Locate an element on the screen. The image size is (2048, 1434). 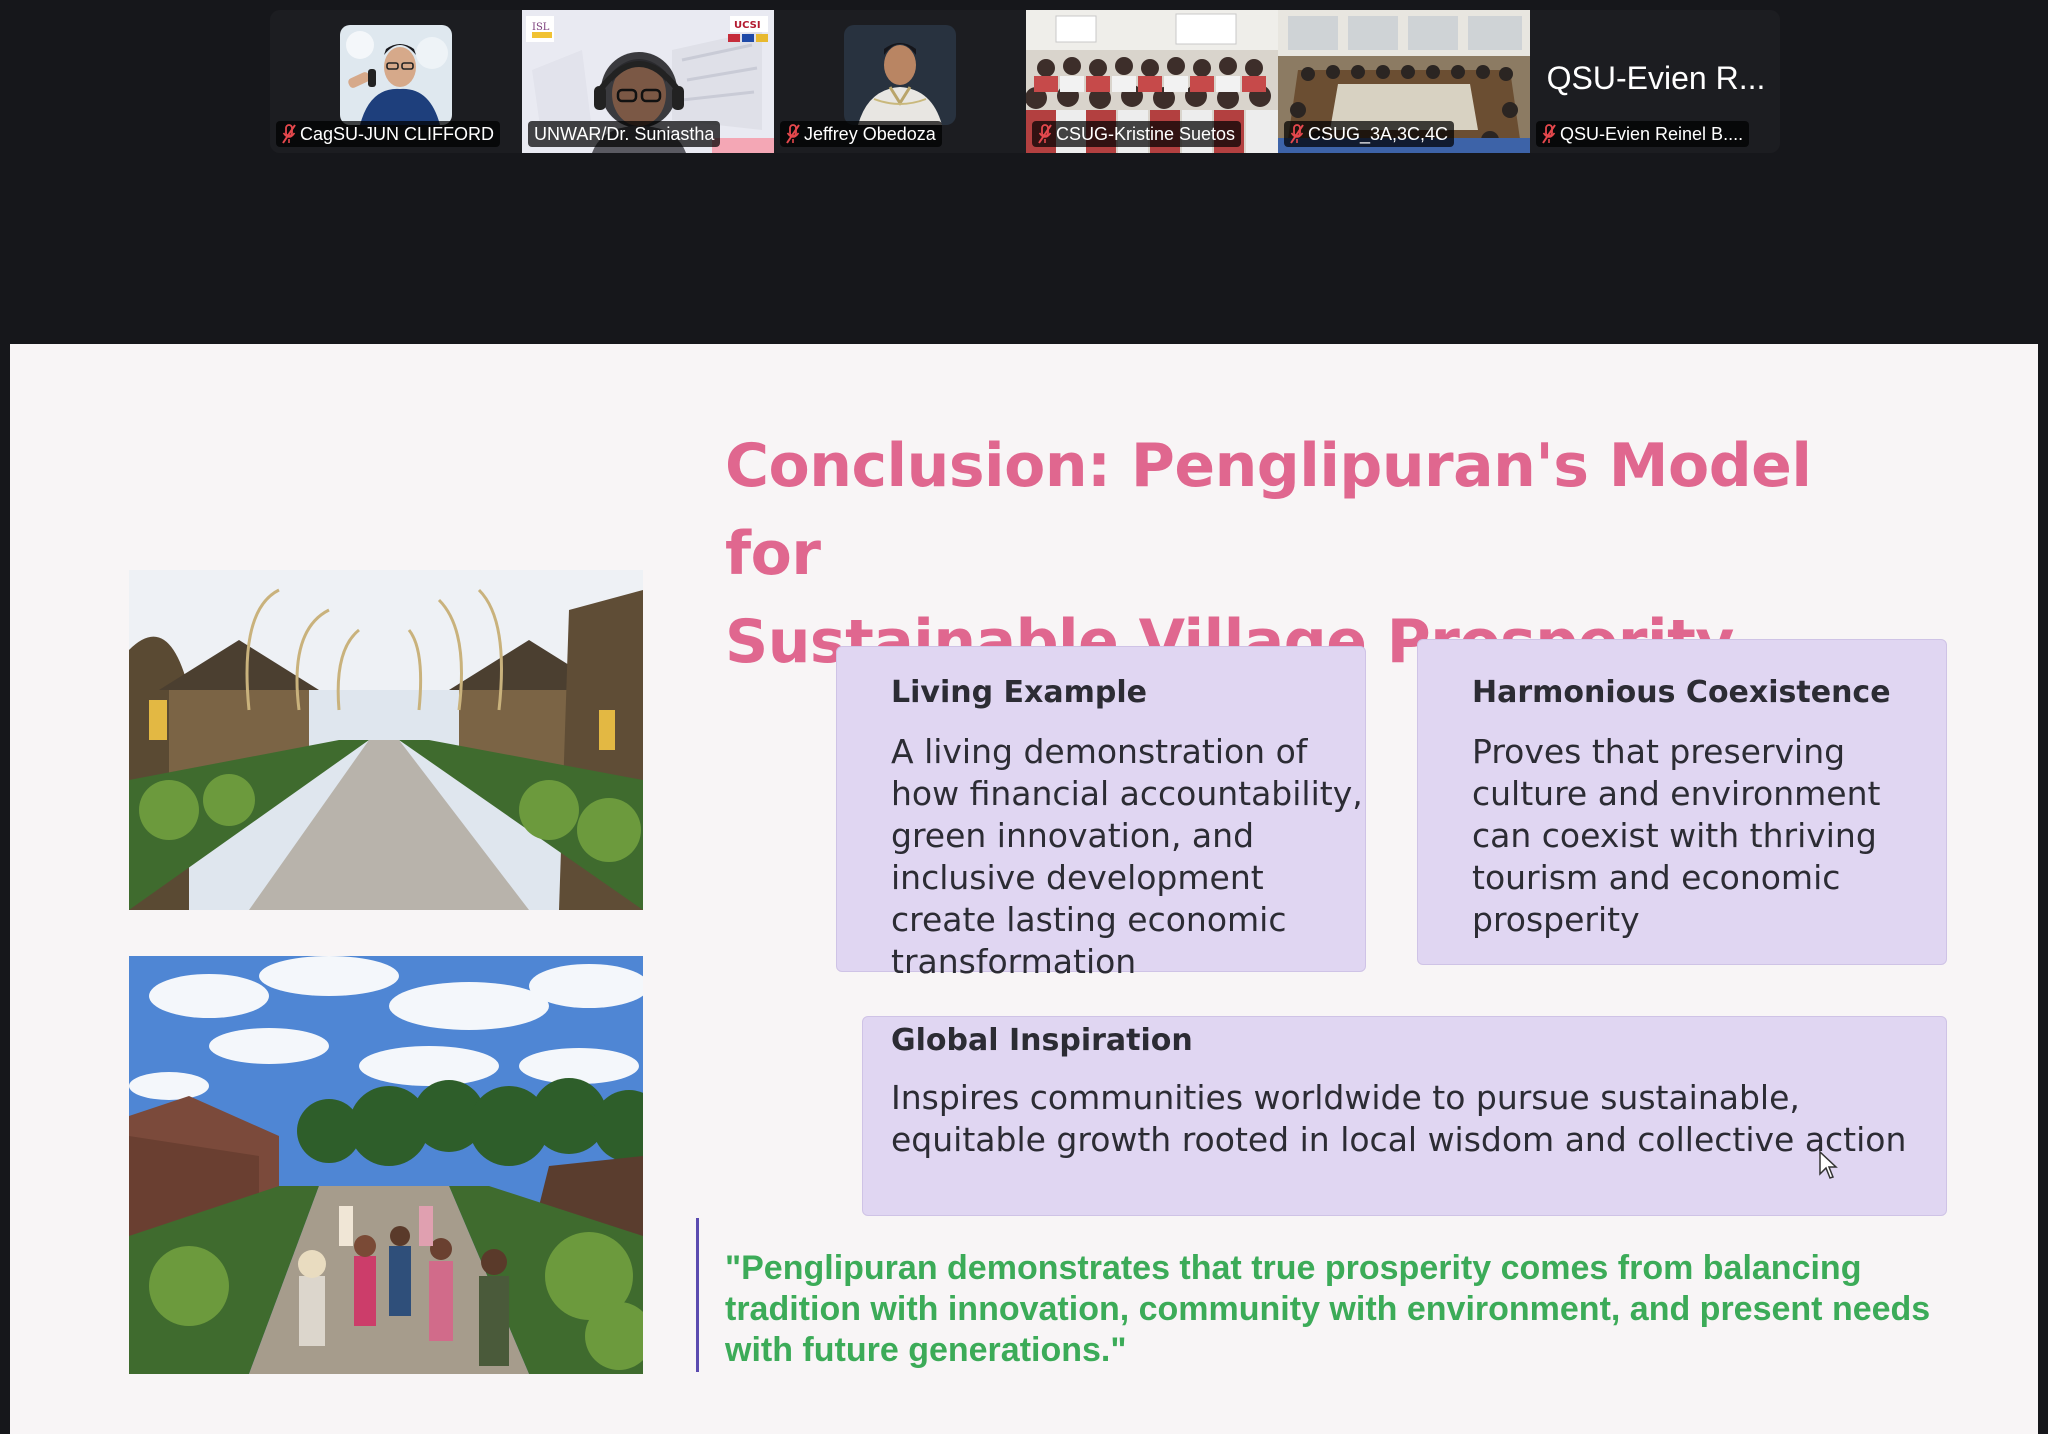
card-line: transformation is located at coordinates (1014, 961).